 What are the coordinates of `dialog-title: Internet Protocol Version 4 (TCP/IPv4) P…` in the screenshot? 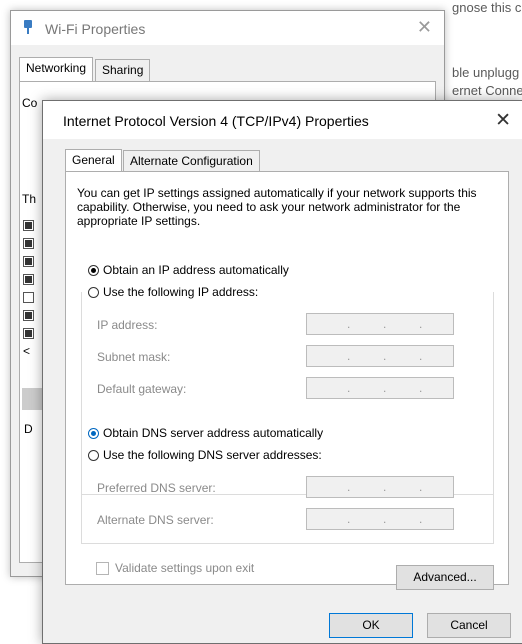 It's located at (216, 121).